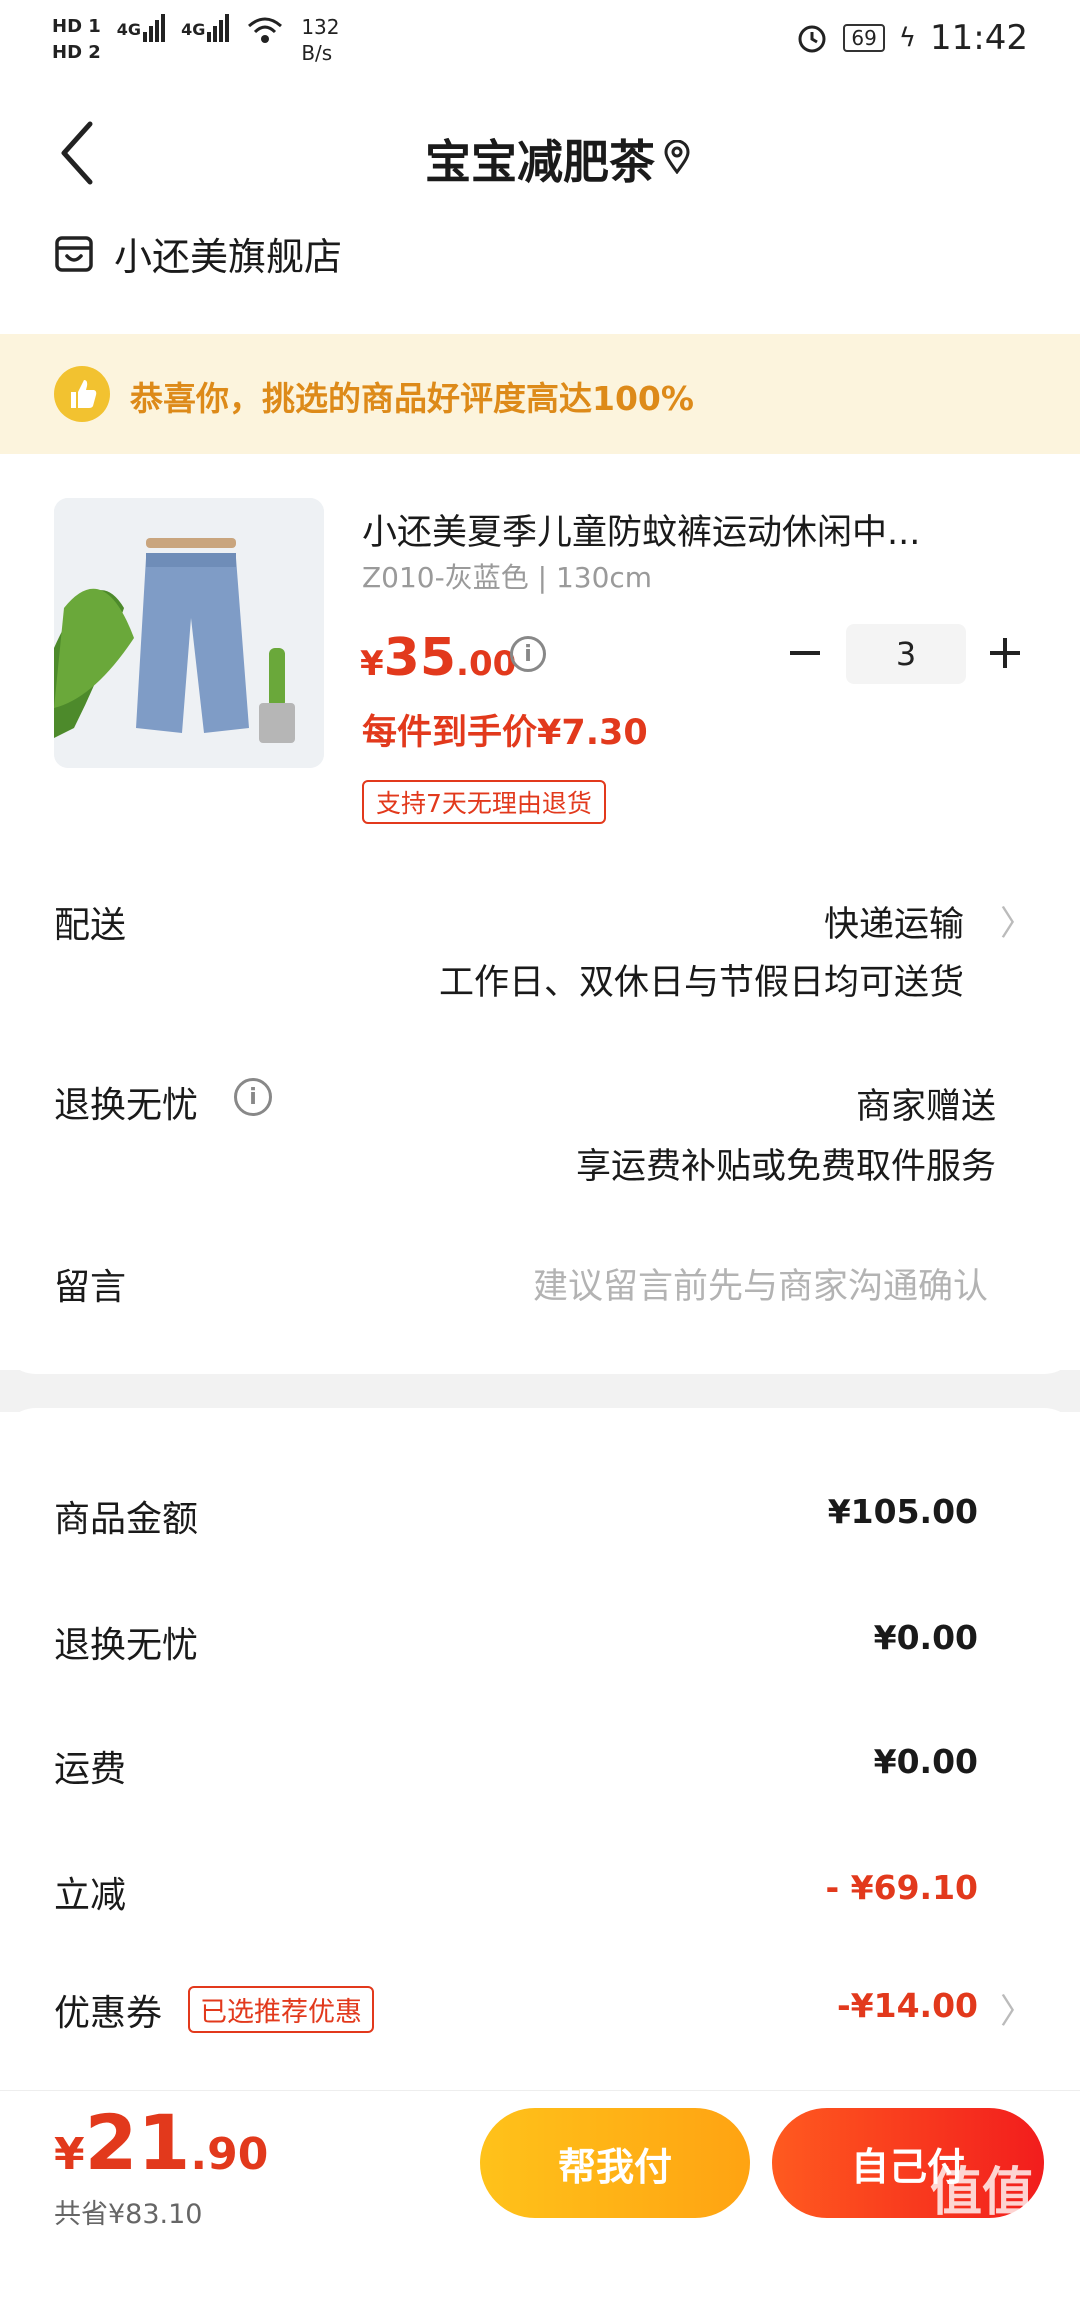  I want to click on store-name: 小还美旗舰店, so click(228, 257).